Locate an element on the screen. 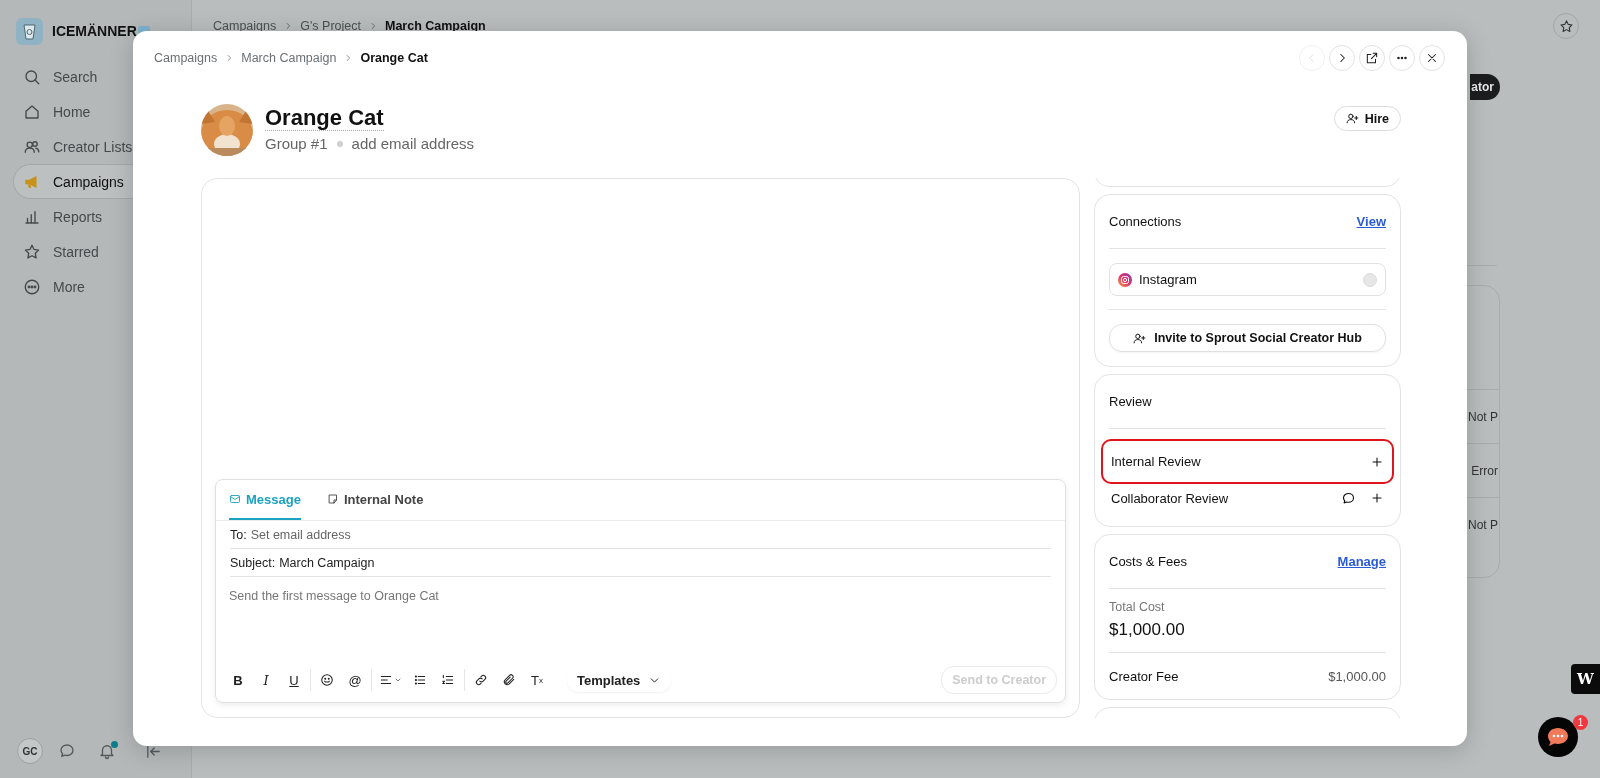 Image resolution: width=1600 pixels, height=778 pixels. nav-item: Starred is located at coordinates (102, 251).